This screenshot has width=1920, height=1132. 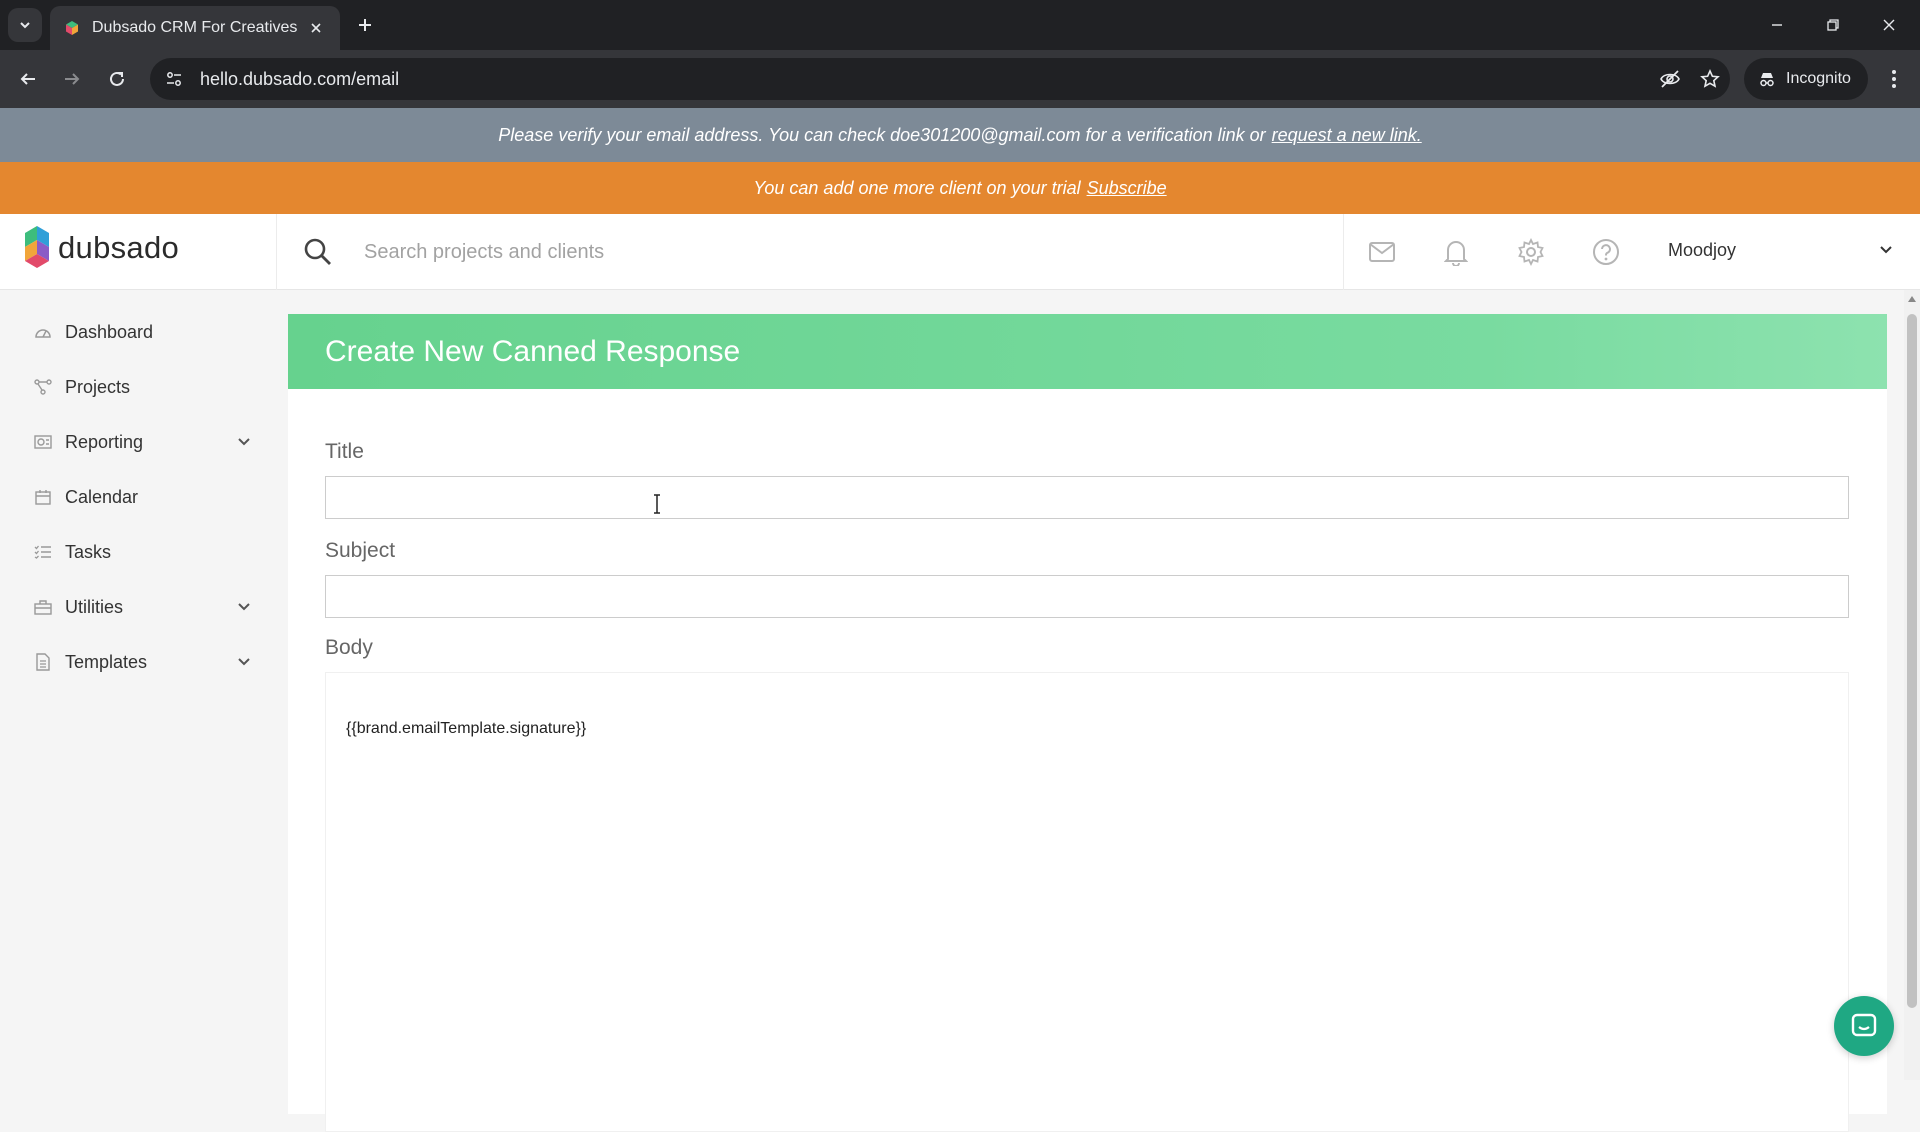 What do you see at coordinates (960, 25) in the screenshot?
I see `browser-tab-bar: Dubsado CRM For Creatives` at bounding box center [960, 25].